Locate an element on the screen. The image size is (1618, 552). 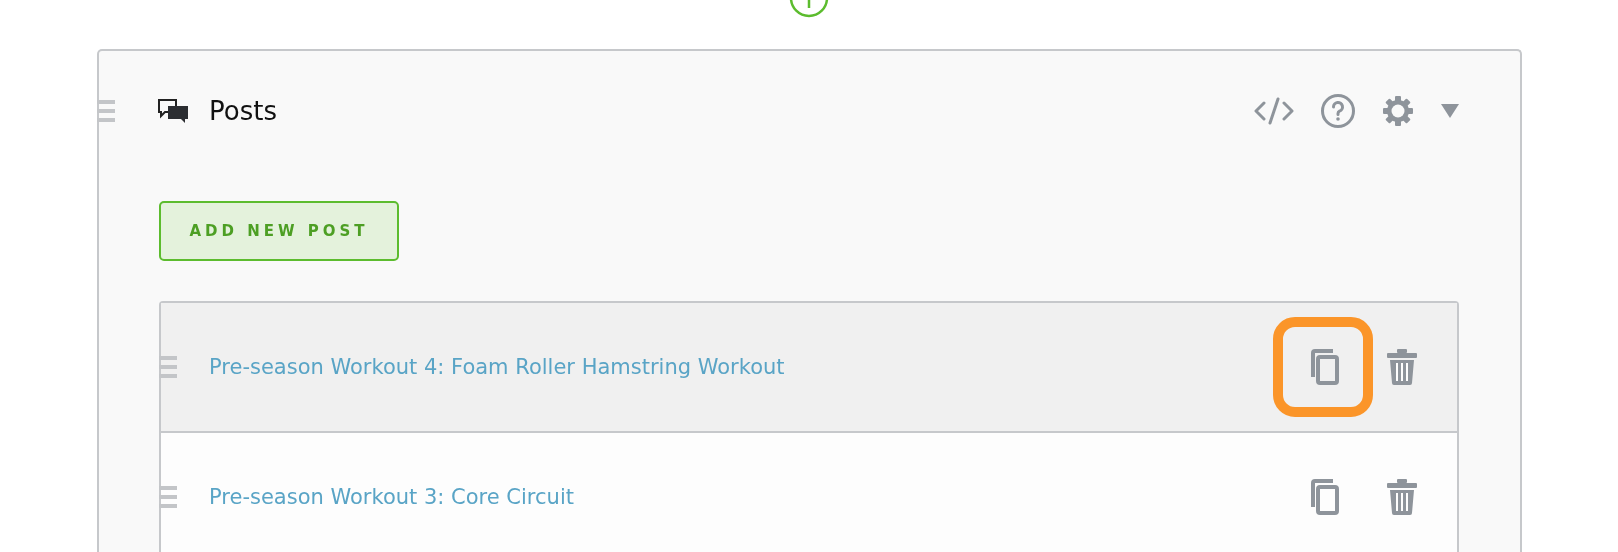
post-title-link: Pre-season Workout 3: Core Circuit is located at coordinates (741, 497).